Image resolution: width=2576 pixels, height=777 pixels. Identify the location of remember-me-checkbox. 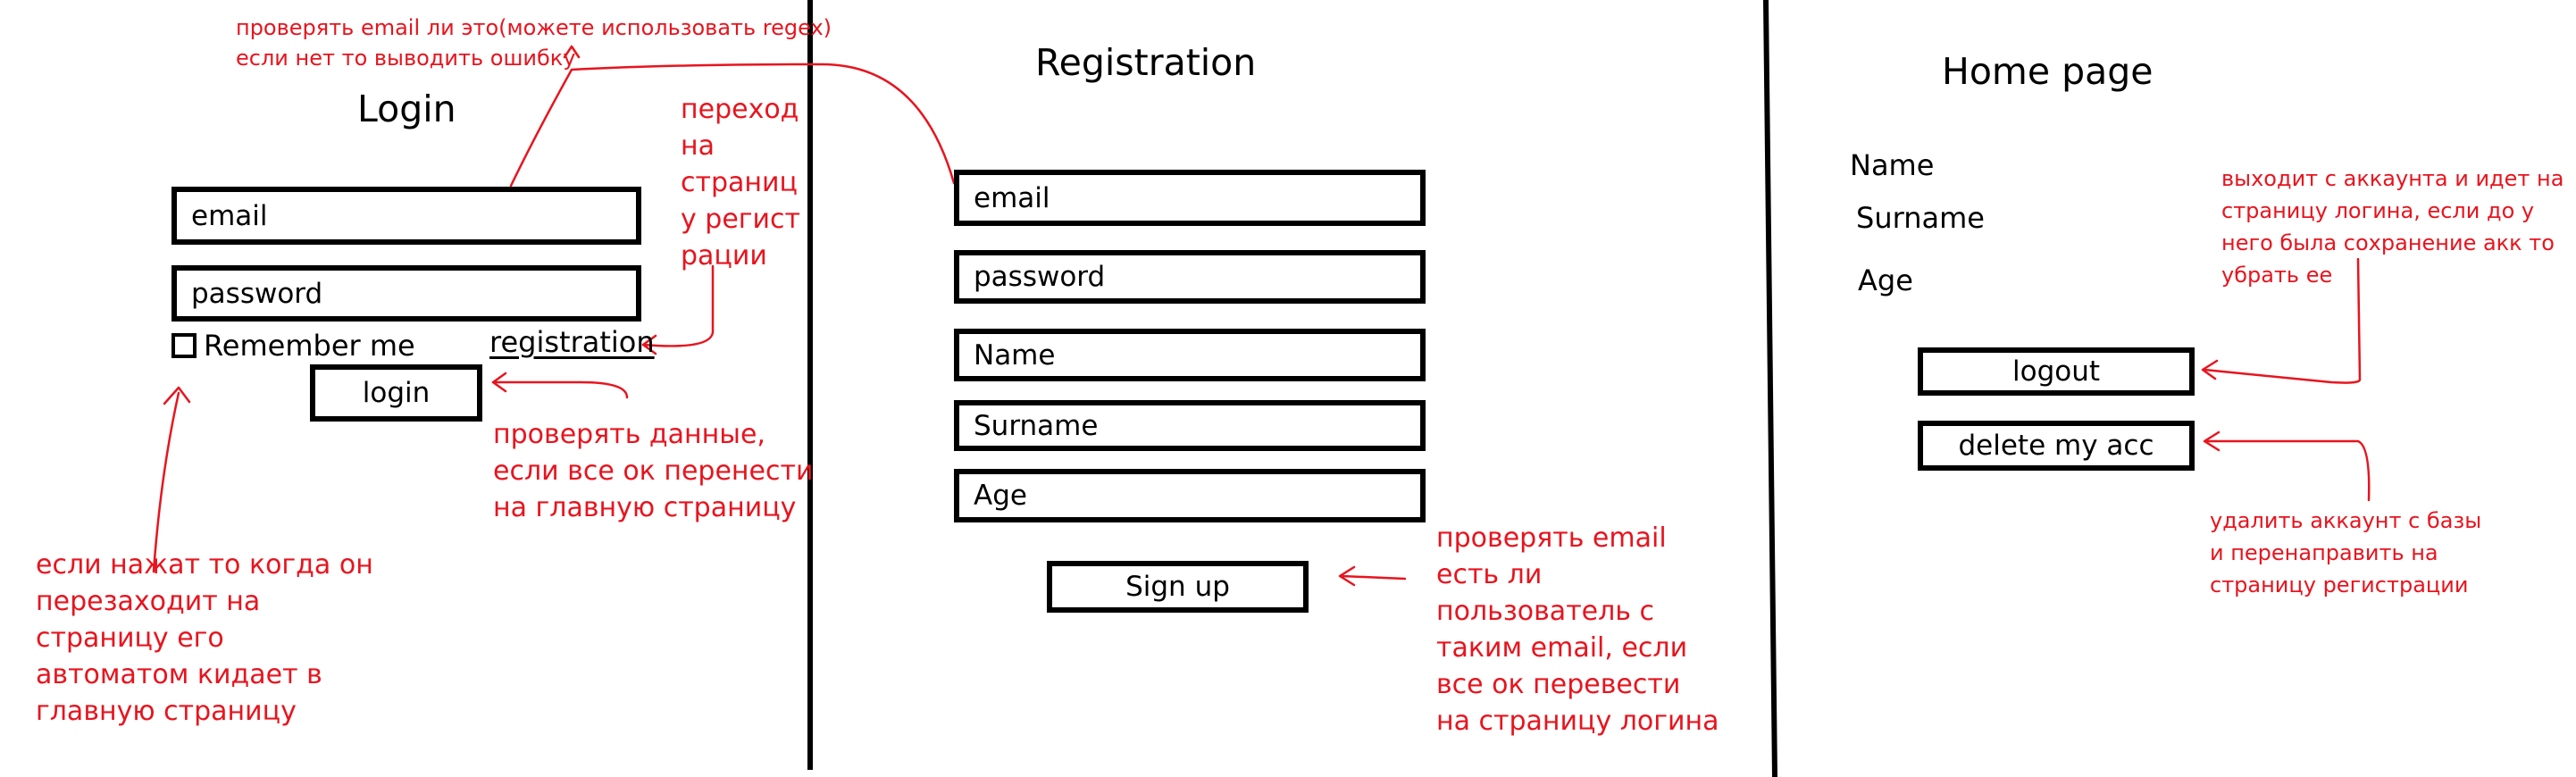
(184, 345).